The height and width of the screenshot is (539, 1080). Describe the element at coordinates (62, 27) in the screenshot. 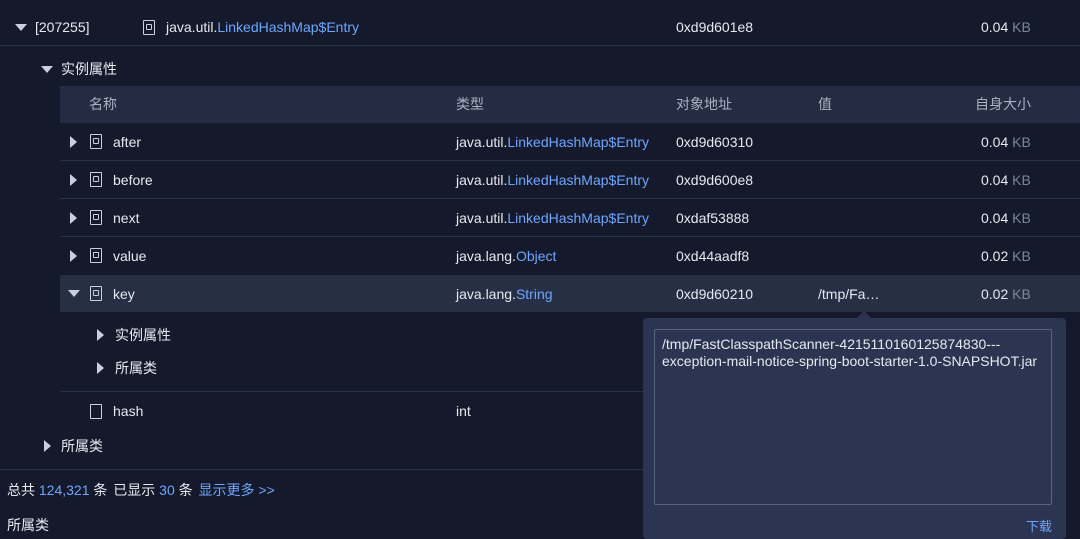

I see `entry-id: [207255]` at that location.